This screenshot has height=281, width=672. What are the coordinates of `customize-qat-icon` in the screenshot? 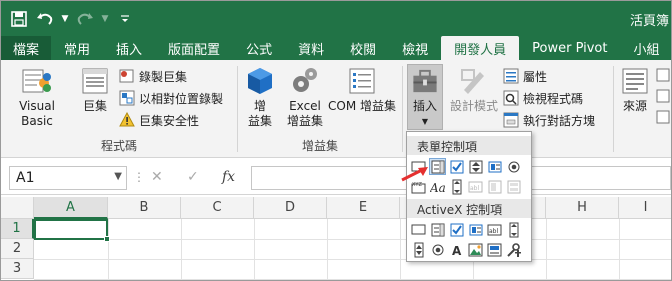 It's located at (125, 19).